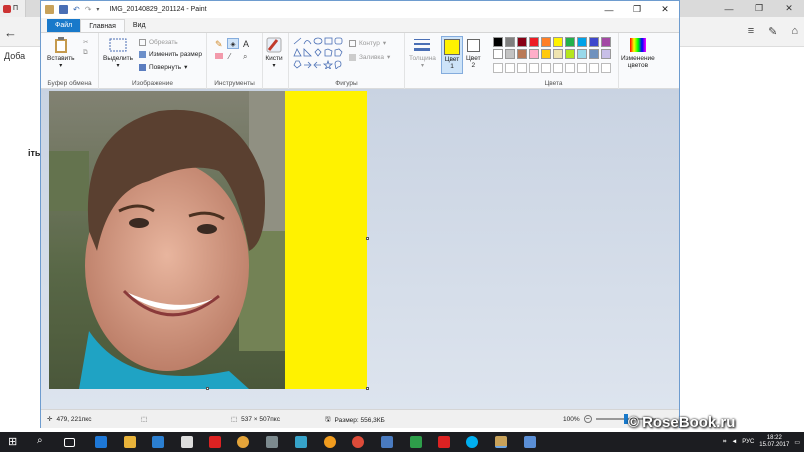 This screenshot has height=452, width=804. I want to click on yellow-fill-area, so click(326, 240).